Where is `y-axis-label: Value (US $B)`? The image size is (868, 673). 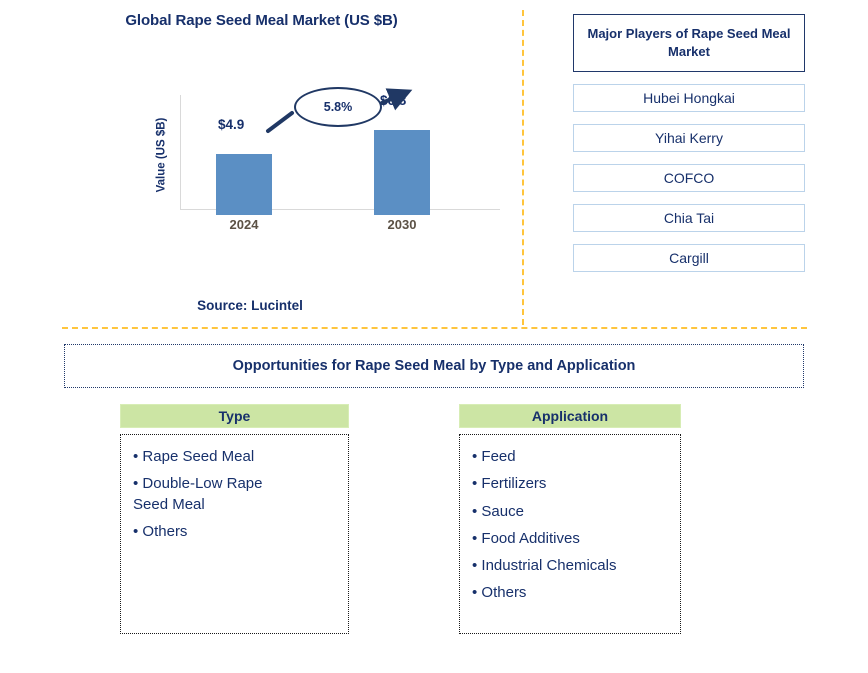
y-axis-label: Value (US $B) is located at coordinates (161, 155).